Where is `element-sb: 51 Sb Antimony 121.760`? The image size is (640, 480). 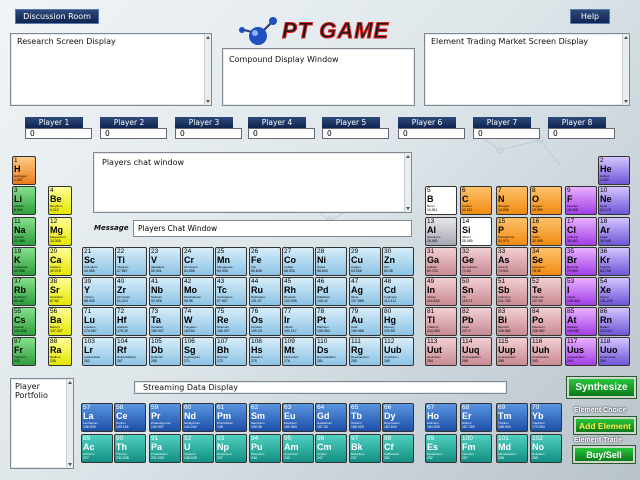
element-sb: 51 Sb Antimony 121.760 is located at coordinates (512, 291).